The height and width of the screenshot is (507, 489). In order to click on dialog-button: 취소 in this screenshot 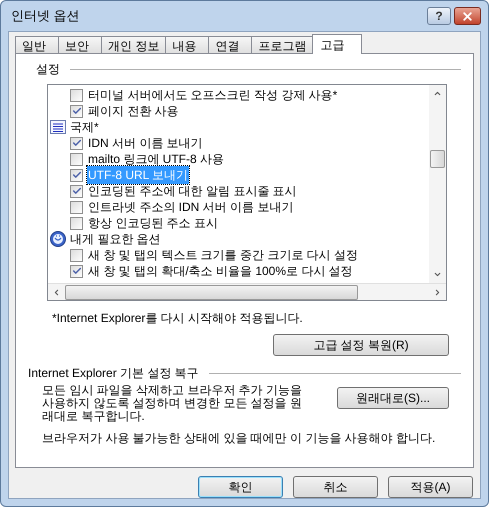, I will do `click(335, 487)`.